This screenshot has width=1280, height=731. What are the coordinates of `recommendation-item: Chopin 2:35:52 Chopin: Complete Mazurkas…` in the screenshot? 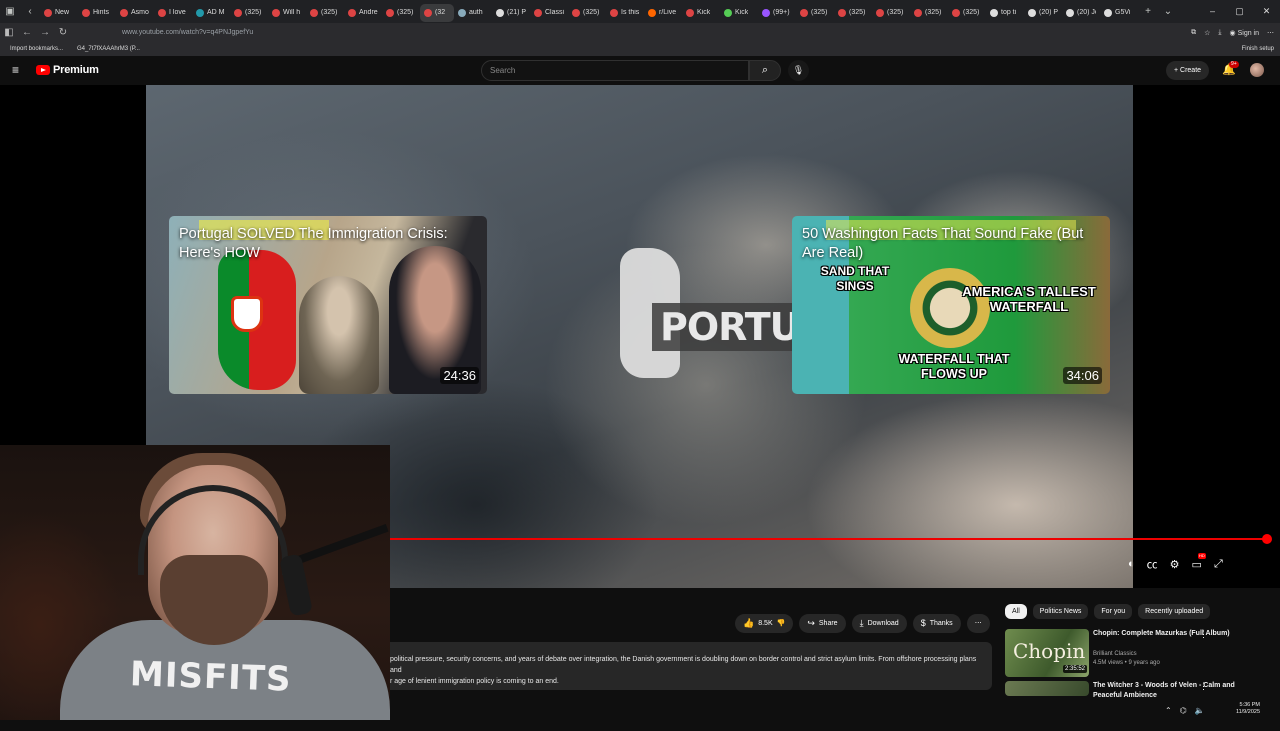 It's located at (1140, 654).